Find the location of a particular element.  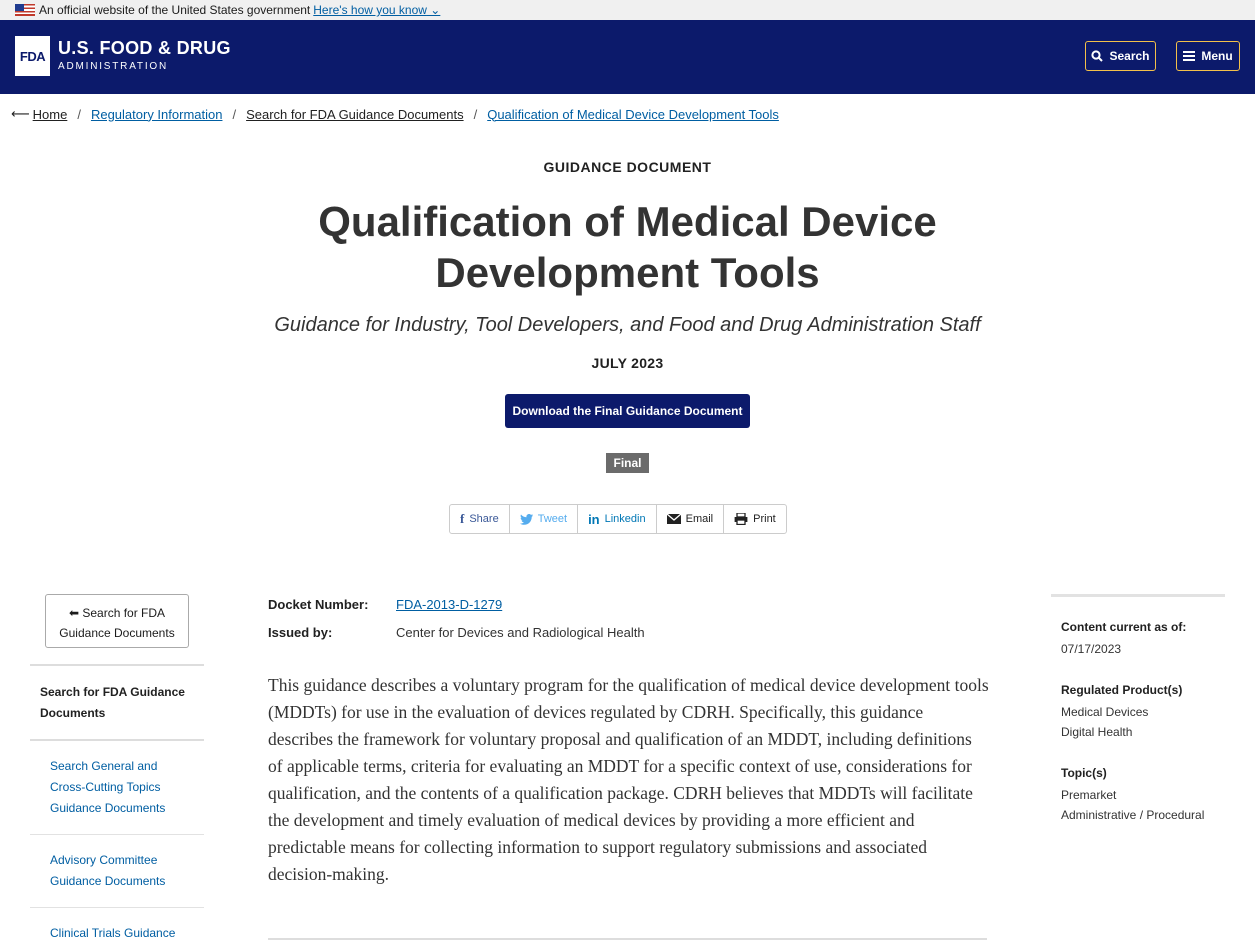

linkedin-icon: in is located at coordinates (594, 519).